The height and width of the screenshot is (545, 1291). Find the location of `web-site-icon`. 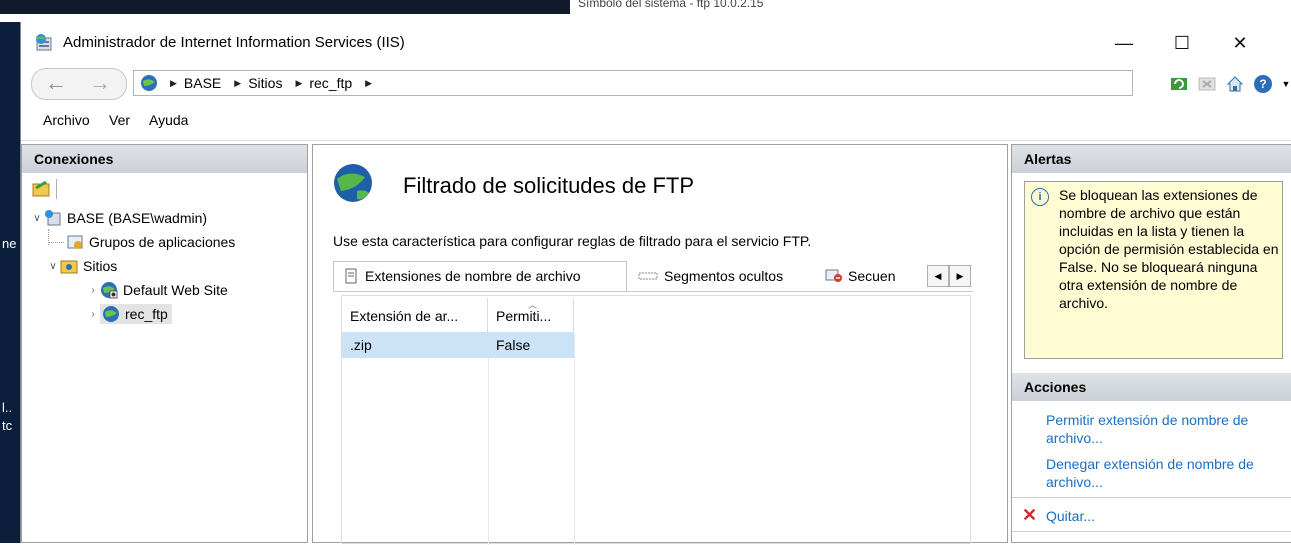

web-site-icon is located at coordinates (109, 290).